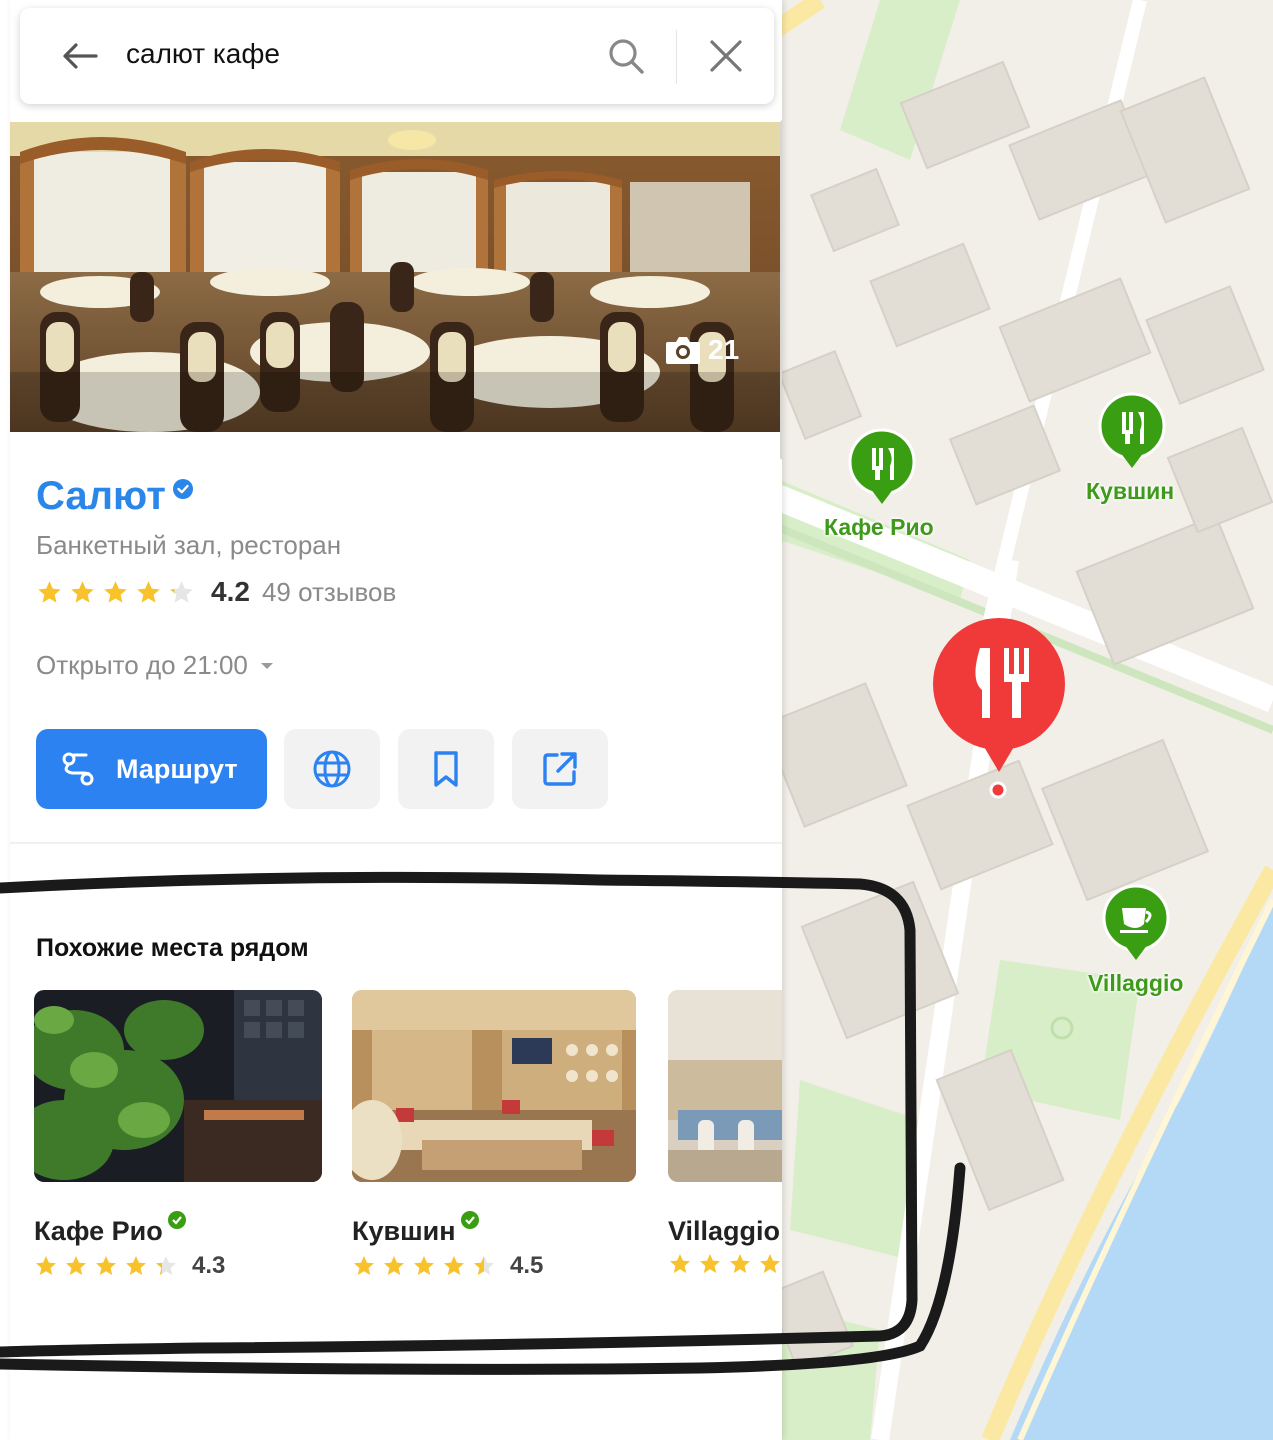 The height and width of the screenshot is (1440, 1273). I want to click on route-button-label: Маршрут, so click(177, 768).